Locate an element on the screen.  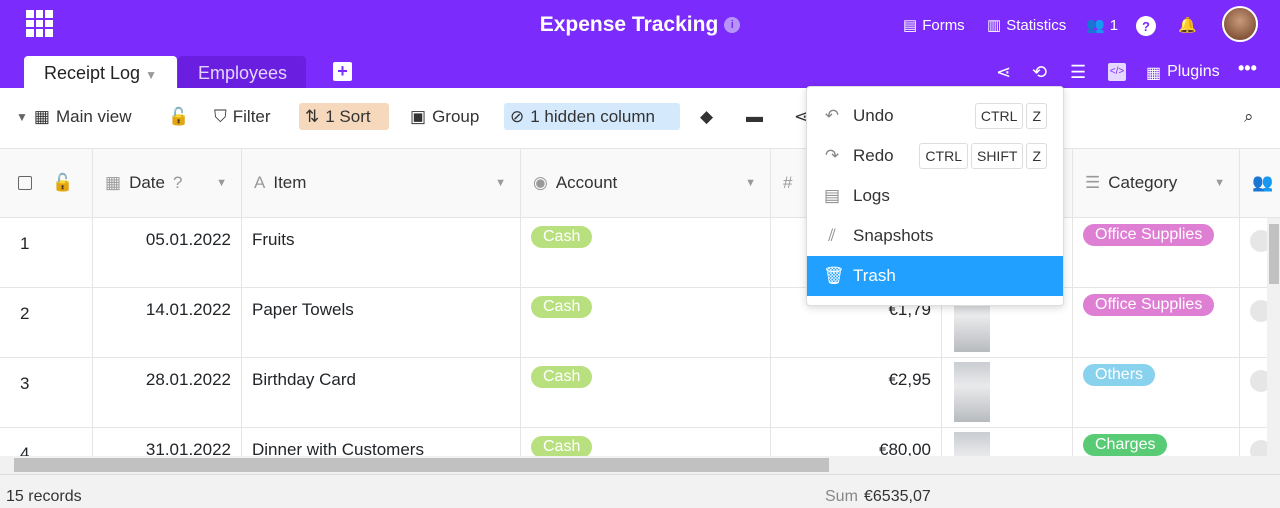
column-account: ◉ Account ▼ is located at coordinates (646, 183).